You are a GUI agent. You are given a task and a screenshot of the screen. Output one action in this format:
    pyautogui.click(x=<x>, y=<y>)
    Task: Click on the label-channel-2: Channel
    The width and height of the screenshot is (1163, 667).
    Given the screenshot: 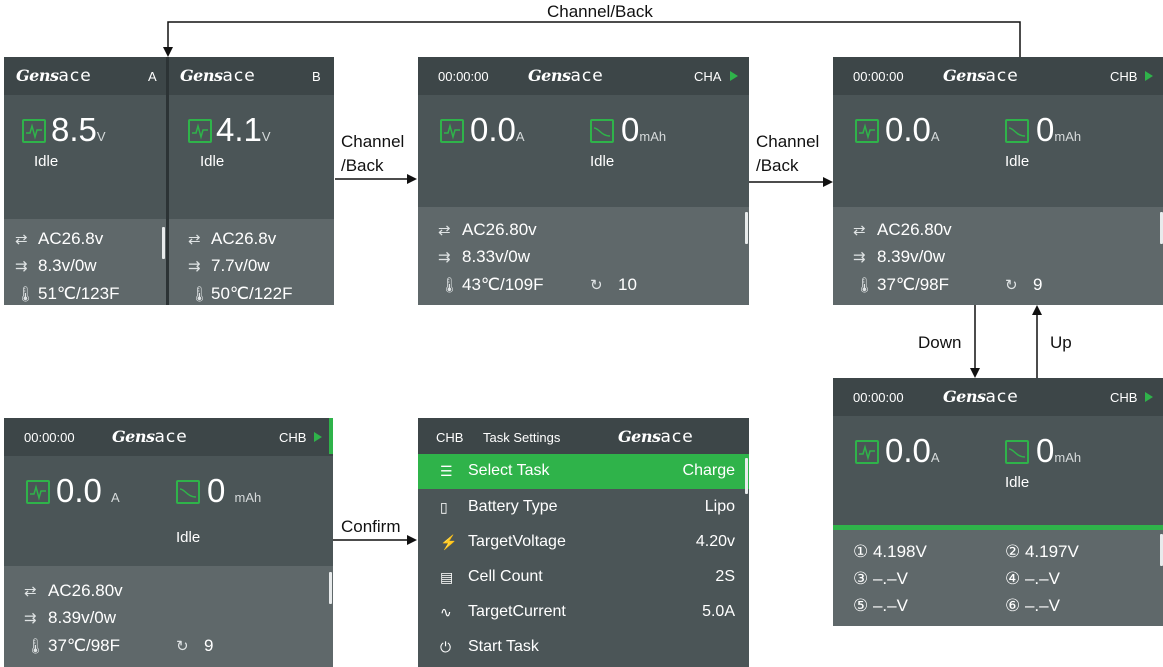 What is the action you would take?
    pyautogui.click(x=788, y=141)
    